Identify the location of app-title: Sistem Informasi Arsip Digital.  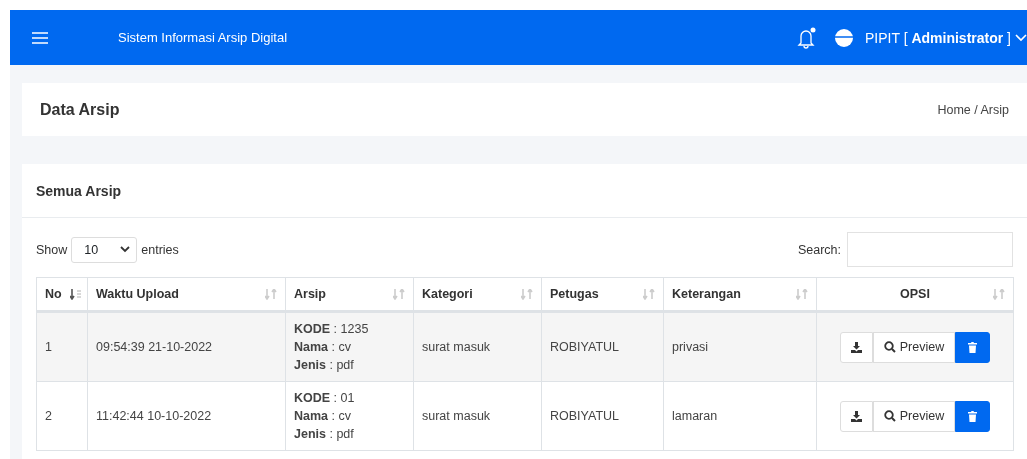
(203, 37).